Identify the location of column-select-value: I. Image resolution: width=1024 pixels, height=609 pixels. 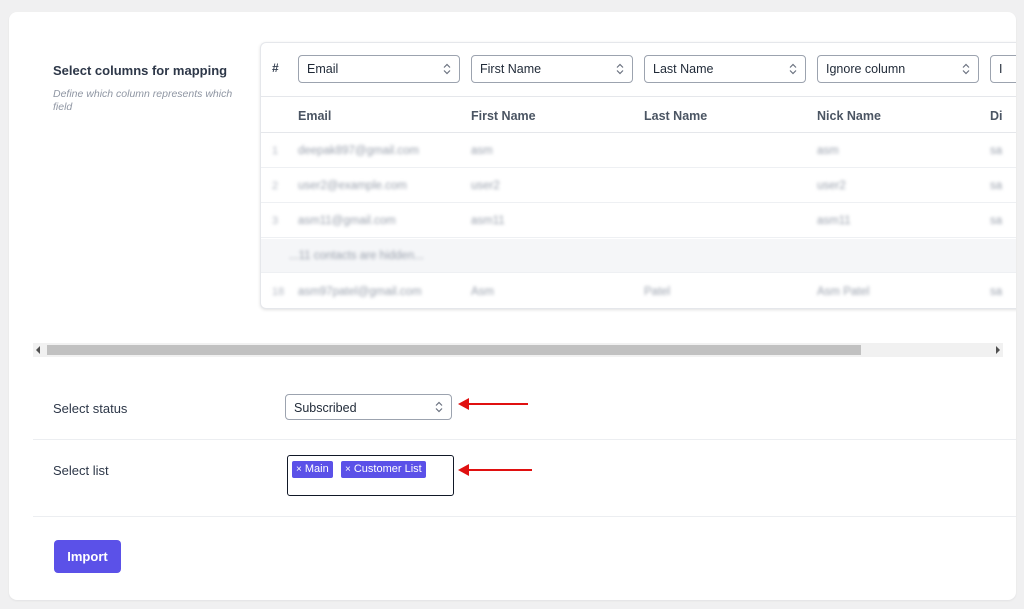
(1001, 69).